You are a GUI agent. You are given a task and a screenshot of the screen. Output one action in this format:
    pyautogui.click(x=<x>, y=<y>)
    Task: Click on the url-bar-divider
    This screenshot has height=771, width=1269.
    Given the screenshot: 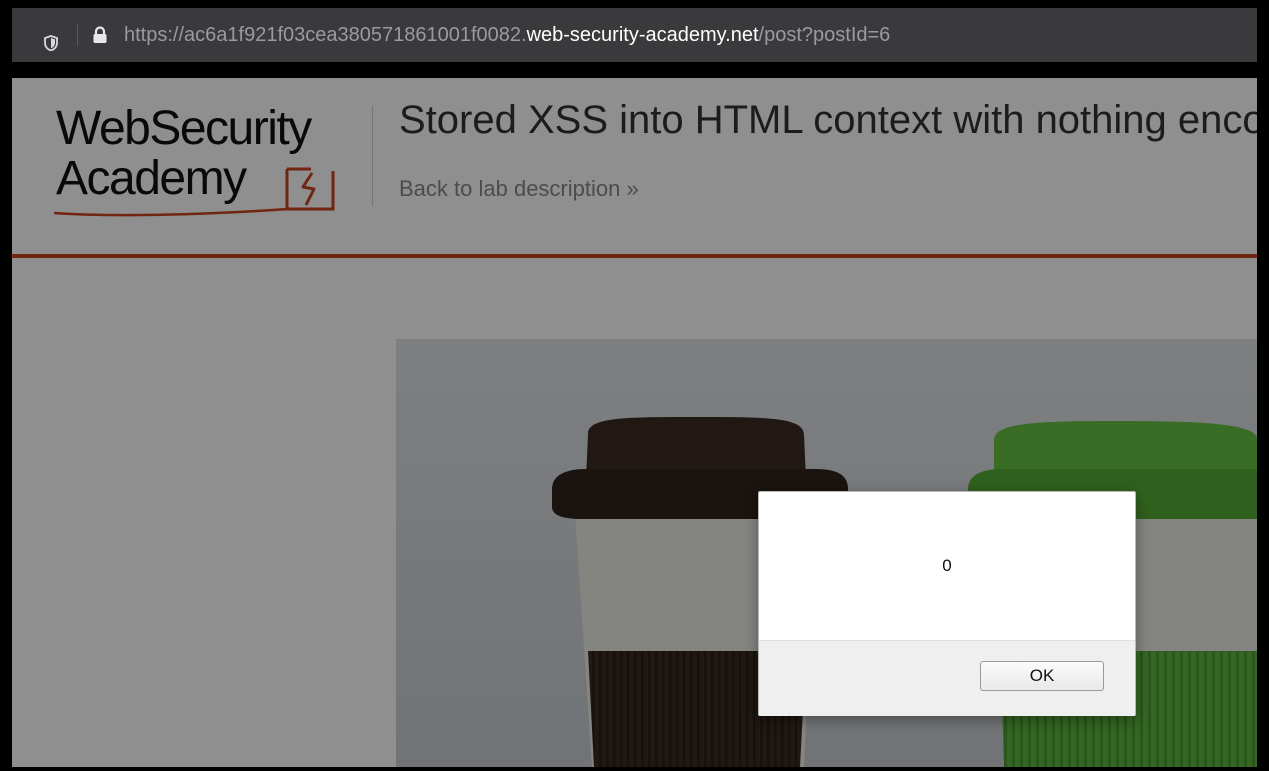 What is the action you would take?
    pyautogui.click(x=77, y=35)
    